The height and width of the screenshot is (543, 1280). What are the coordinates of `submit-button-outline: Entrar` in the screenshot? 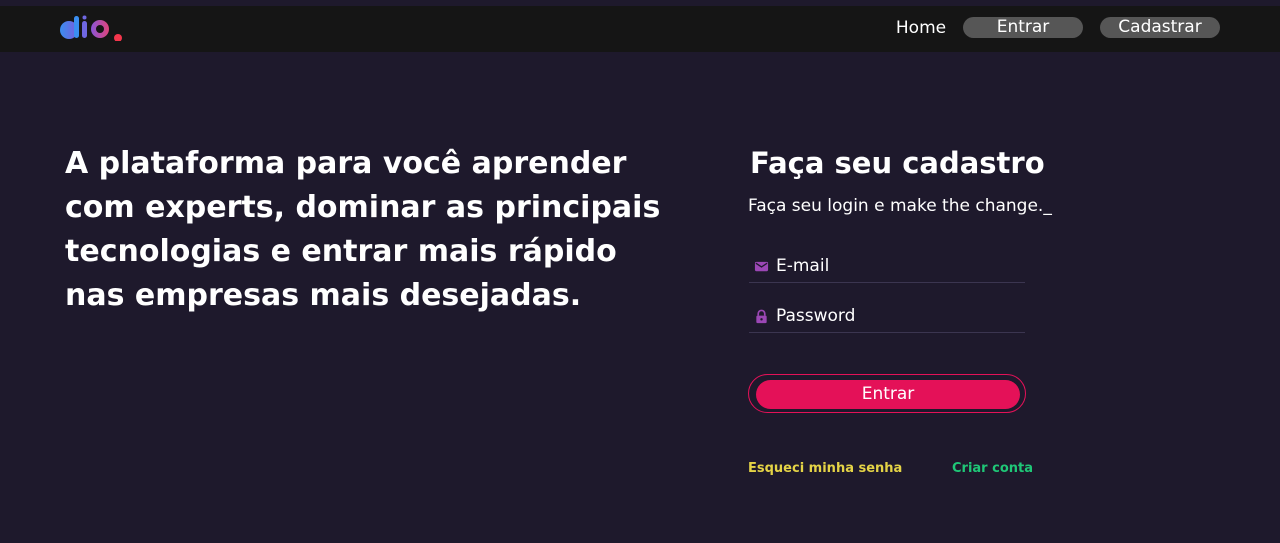 It's located at (887, 393).